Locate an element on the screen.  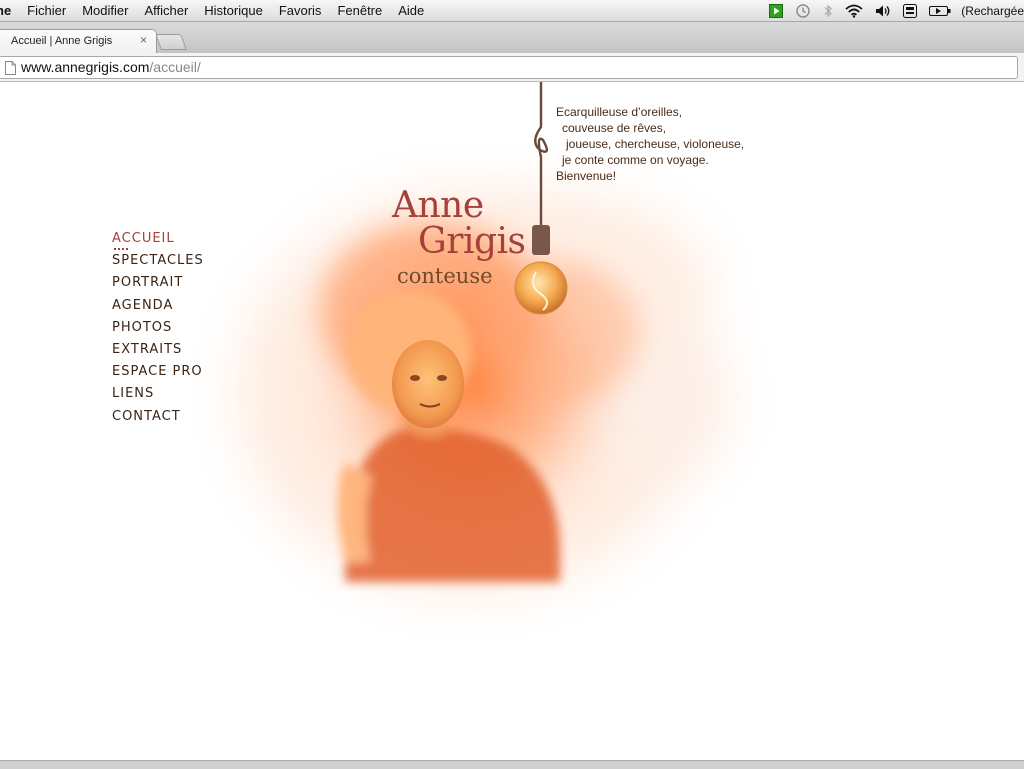
site-subtitle: conteuse is located at coordinates (445, 276).